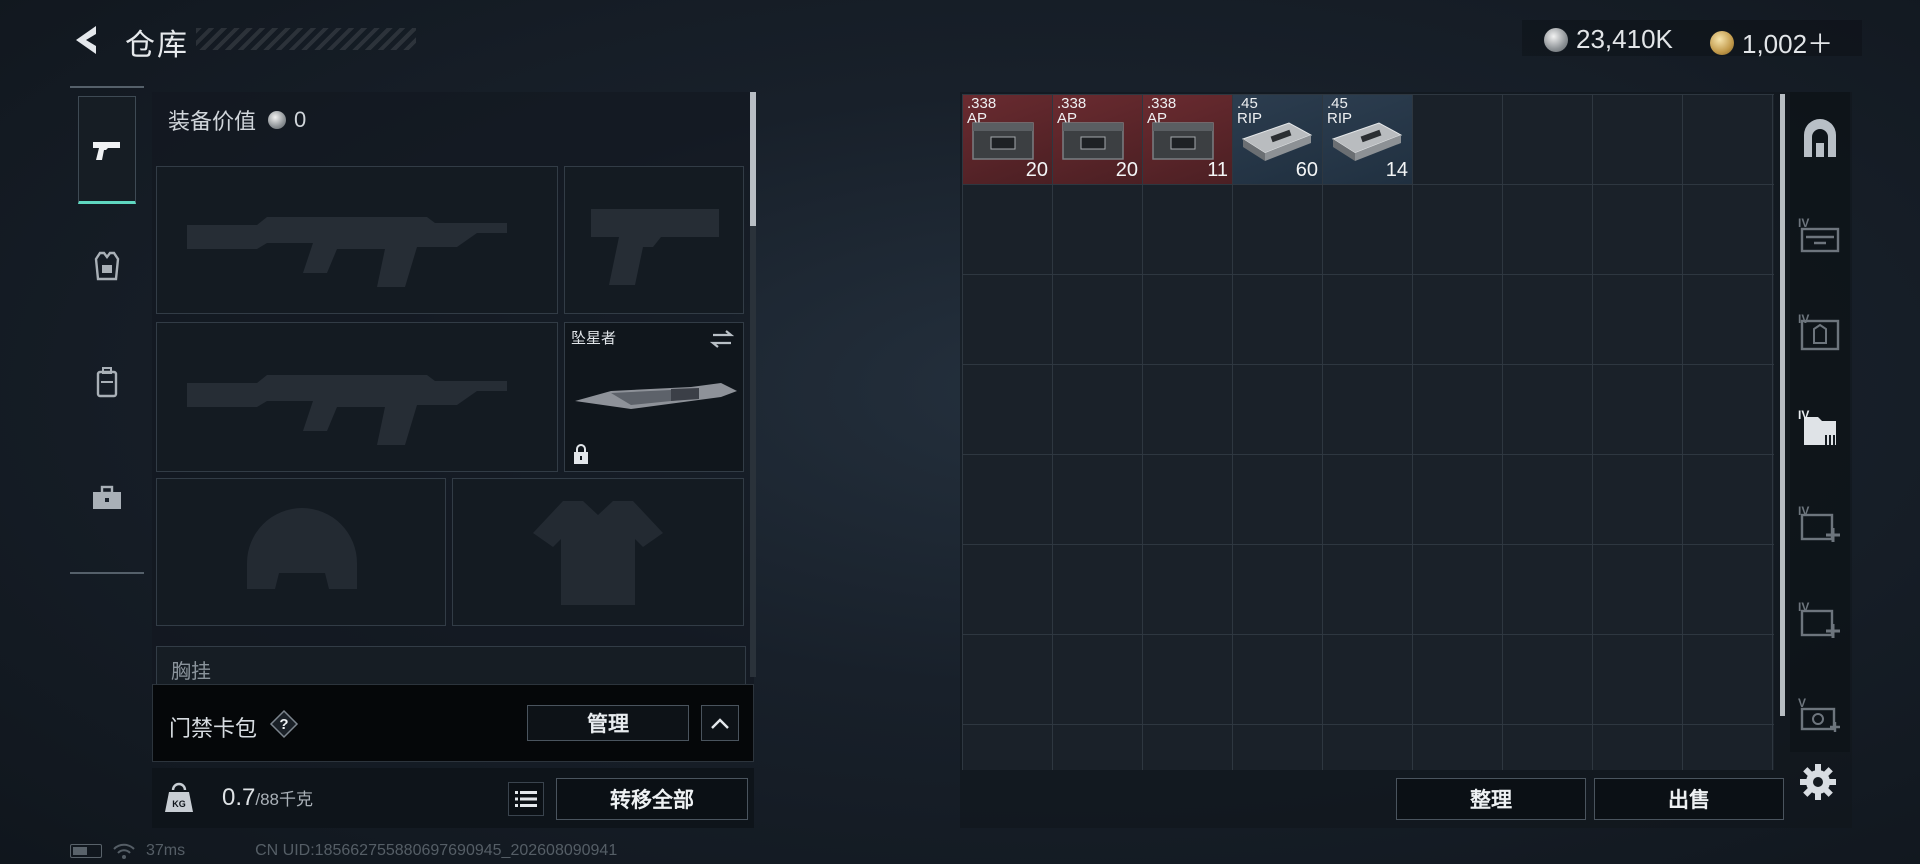 This screenshot has height=864, width=1920. Describe the element at coordinates (1817, 426) in the screenshot. I see `document-case-icon: IV` at that location.